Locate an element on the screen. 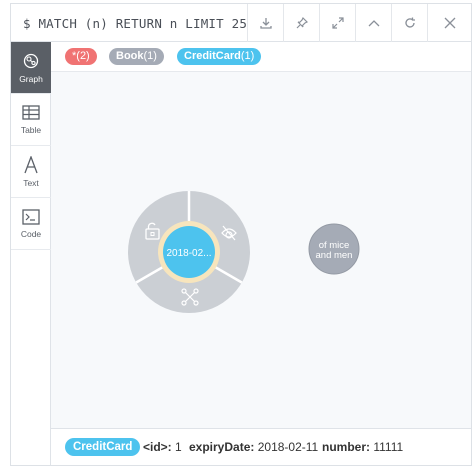 This screenshot has height=469, width=474. fullscreen-button is located at coordinates (337, 23).